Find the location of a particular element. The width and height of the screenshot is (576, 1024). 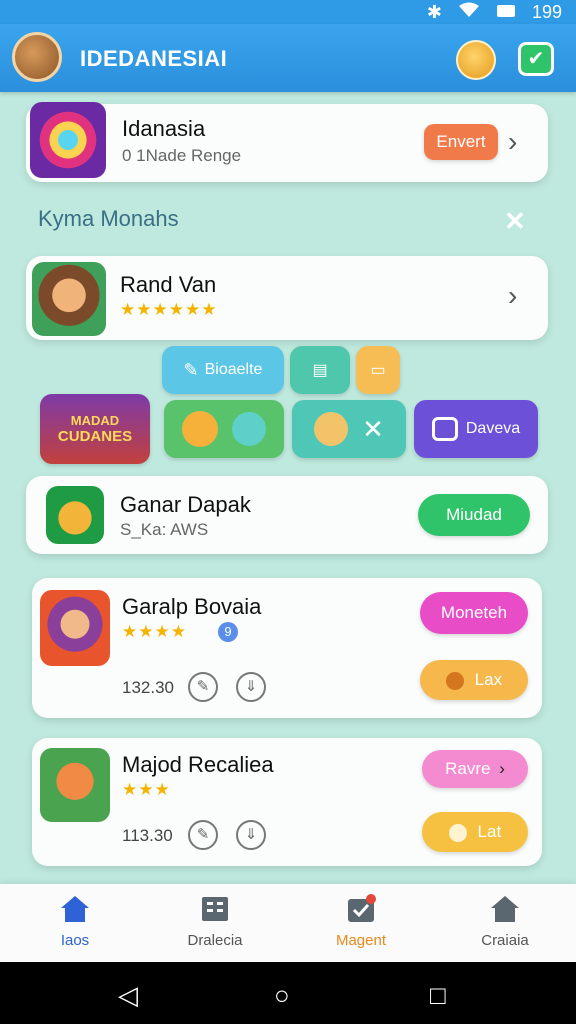

system-navigation-bar: ◁ ○ □ is located at coordinates (288, 993).